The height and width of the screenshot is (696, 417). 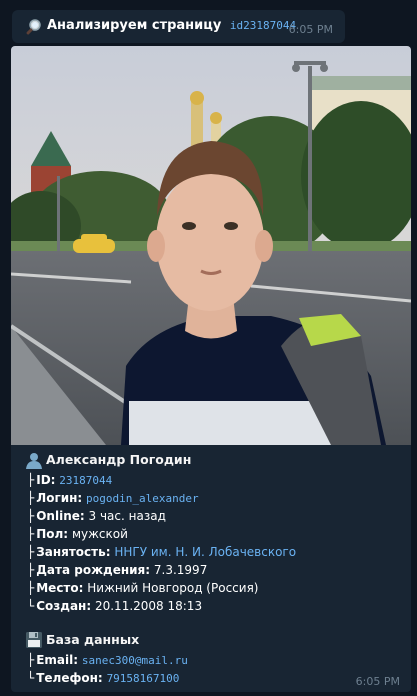 I want to click on field-label: Пол:, so click(x=52, y=534).